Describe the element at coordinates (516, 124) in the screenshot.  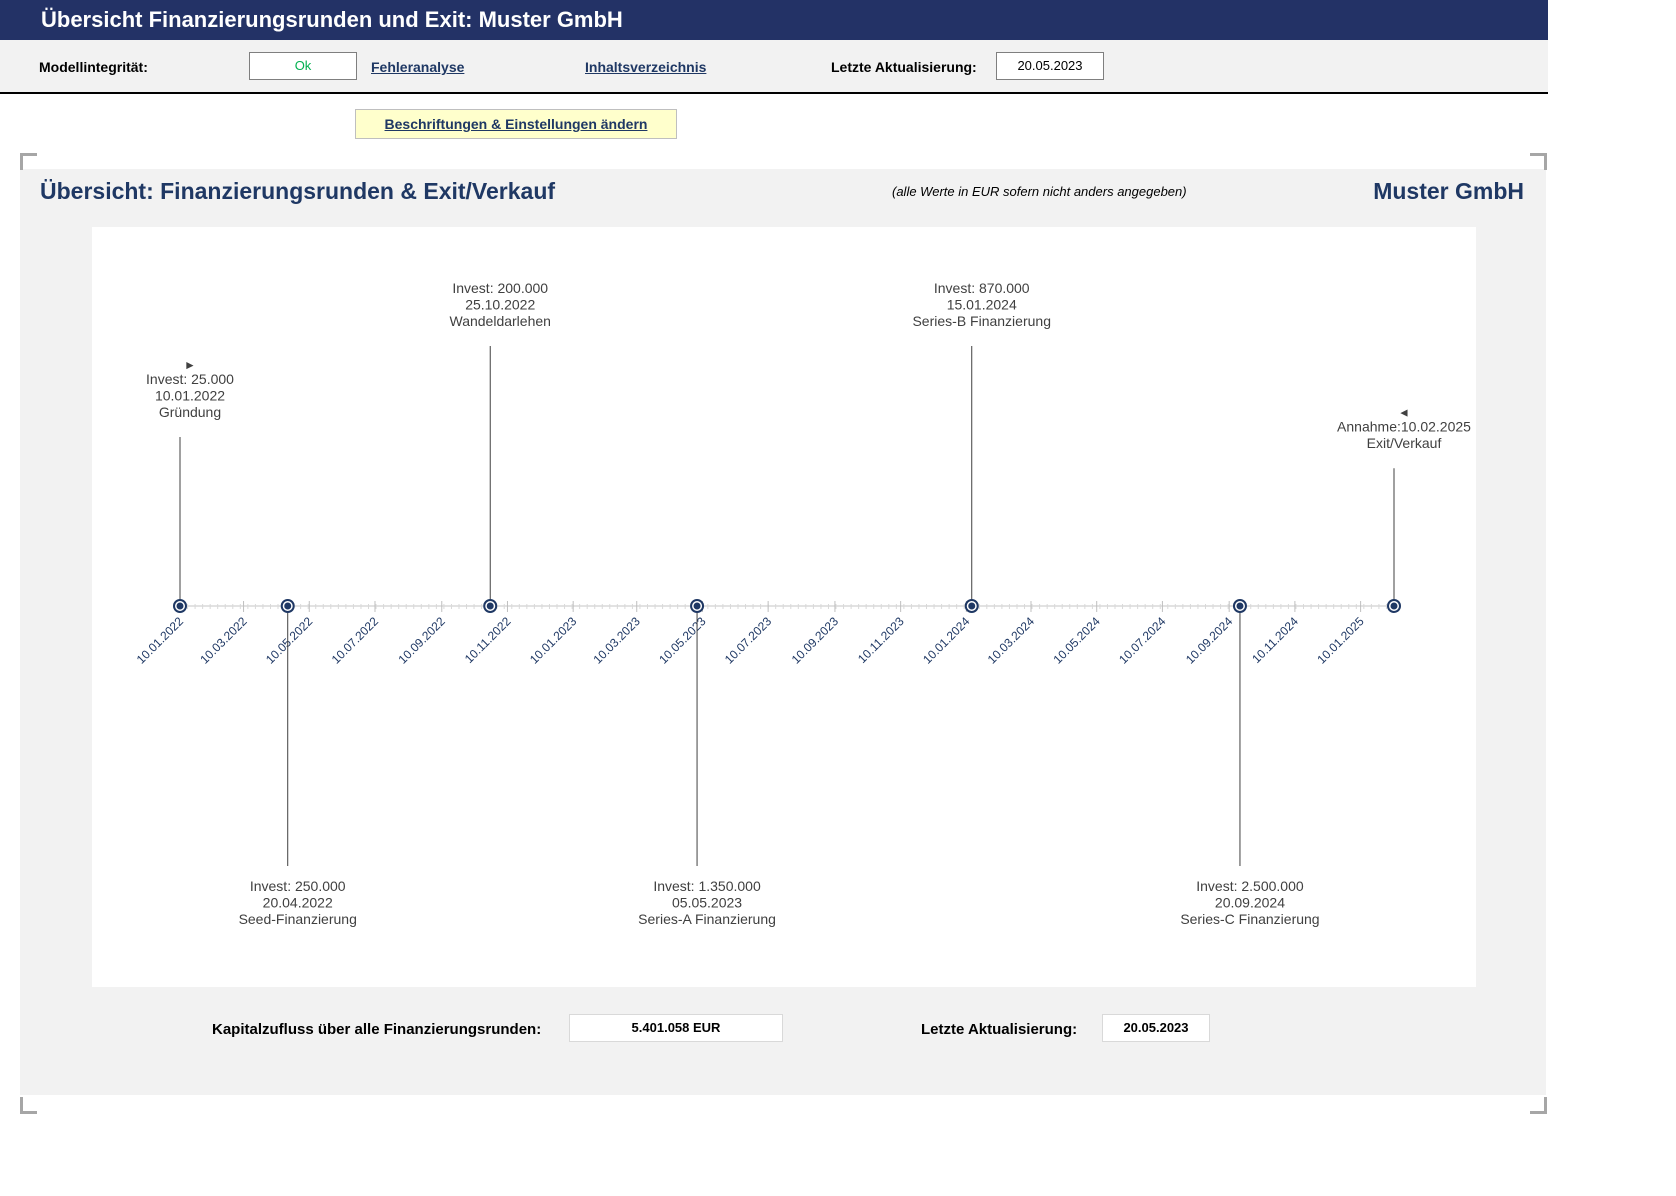
I see `change-labels-settings-button: Beschriftungen & Einstellungen ändern` at that location.